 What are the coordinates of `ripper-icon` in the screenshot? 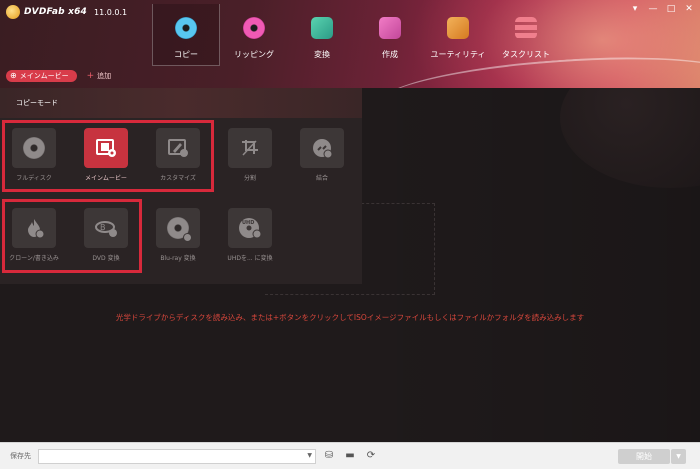 It's located at (254, 28).